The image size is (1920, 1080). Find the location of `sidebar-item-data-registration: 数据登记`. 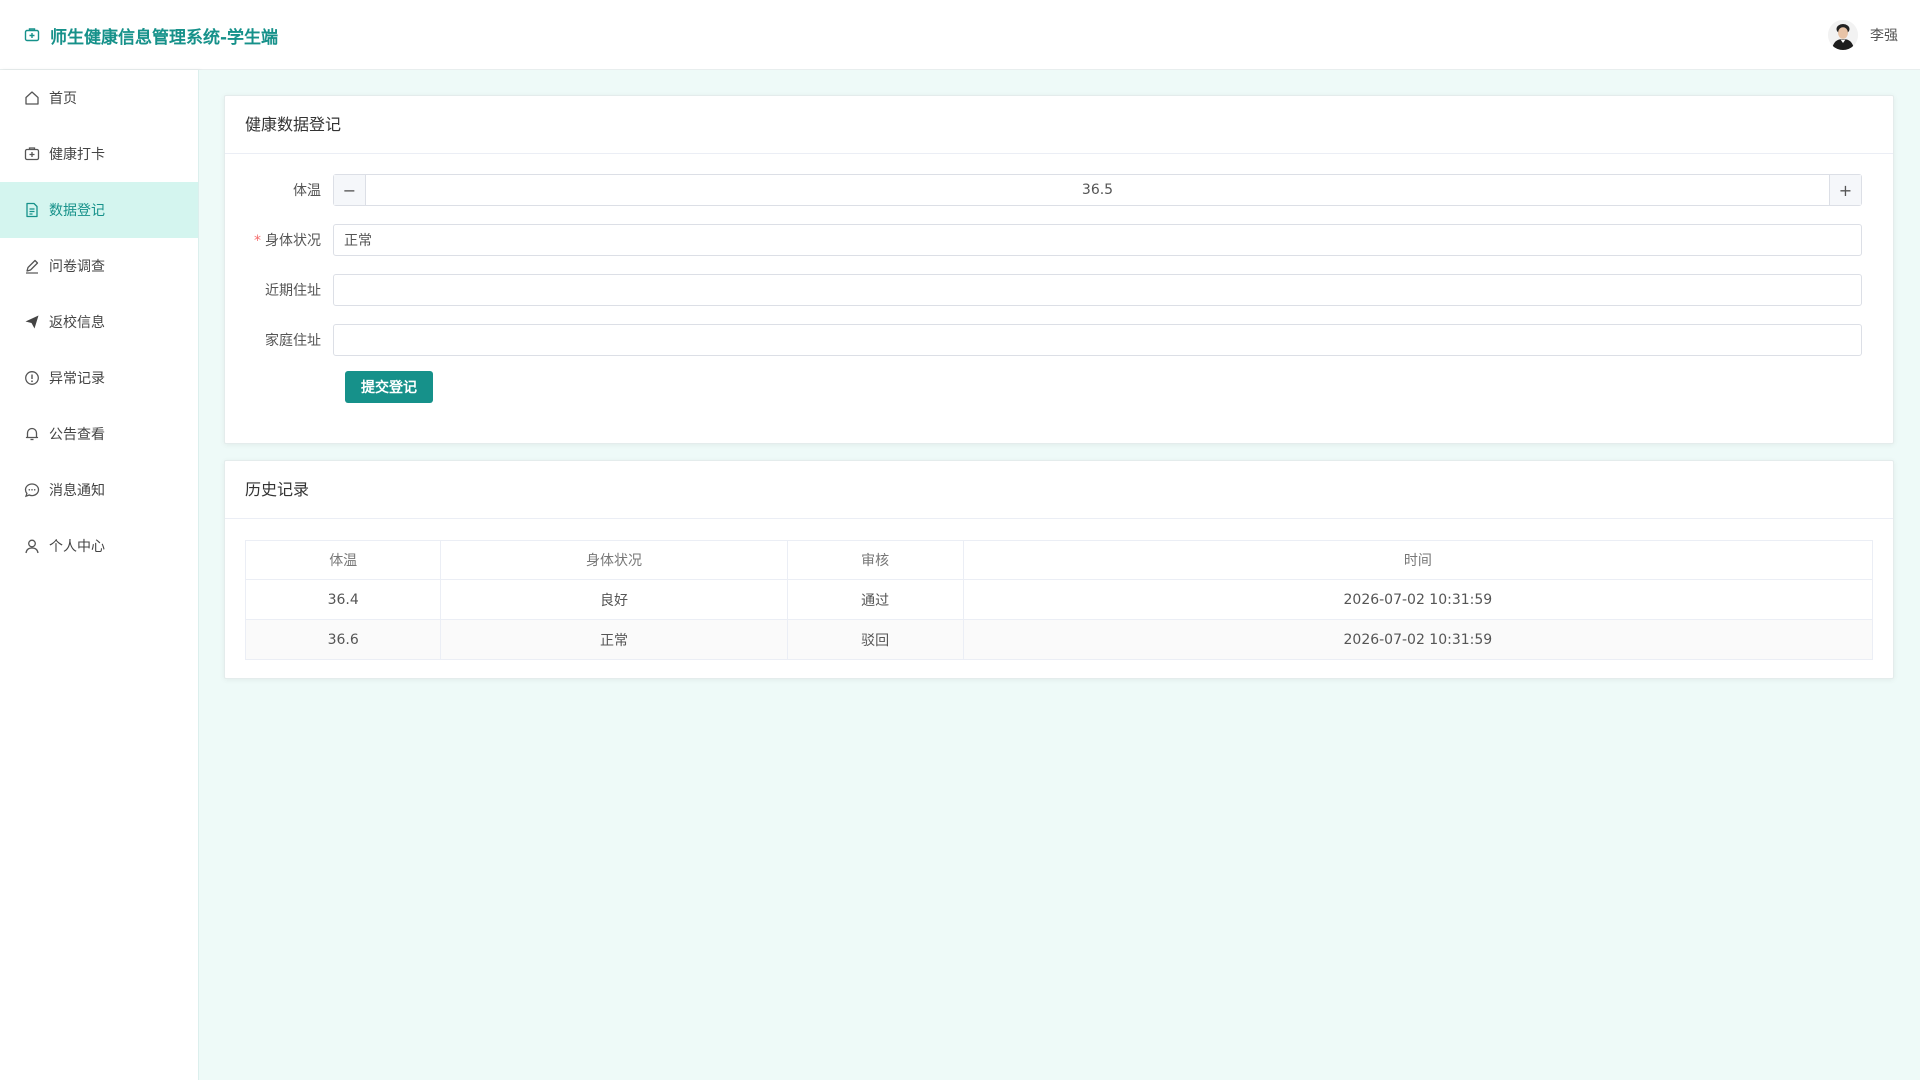

sidebar-item-data-registration: 数据登记 is located at coordinates (99, 210).